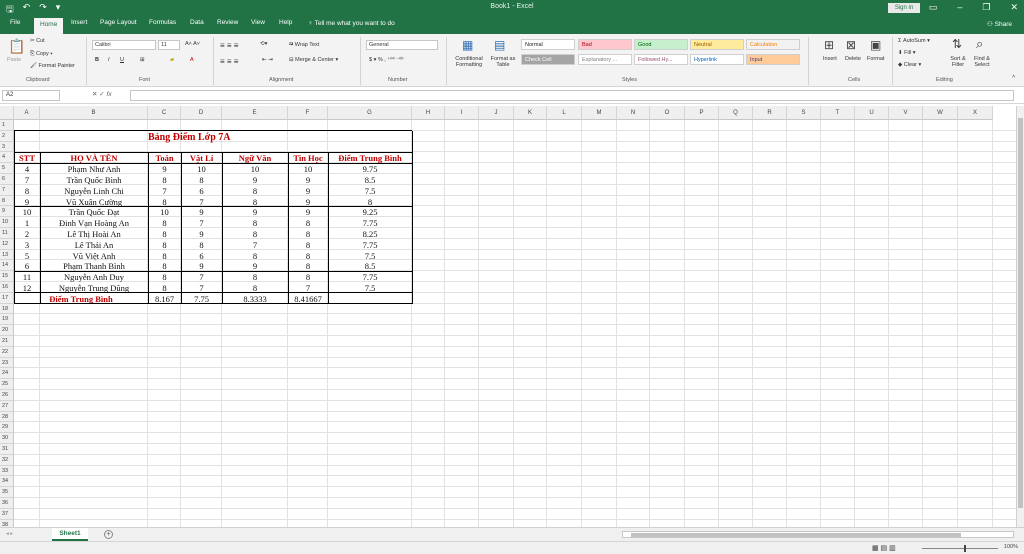  What do you see at coordinates (27, 245) in the screenshot?
I see `table-cell: 3` at bounding box center [27, 245].